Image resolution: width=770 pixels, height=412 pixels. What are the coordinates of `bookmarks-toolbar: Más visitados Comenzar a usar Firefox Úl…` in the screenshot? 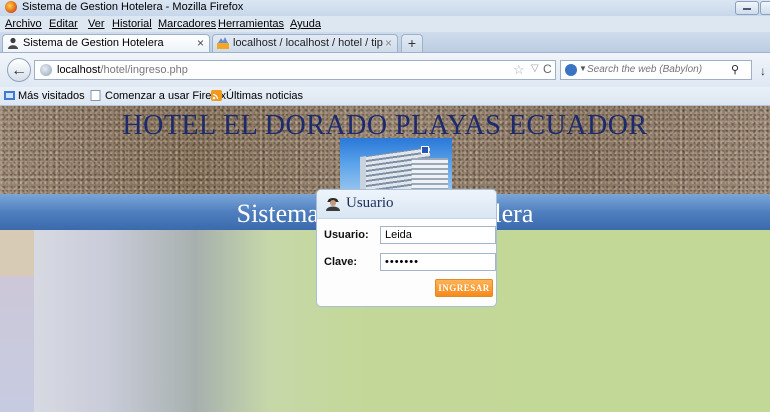 It's located at (385, 96).